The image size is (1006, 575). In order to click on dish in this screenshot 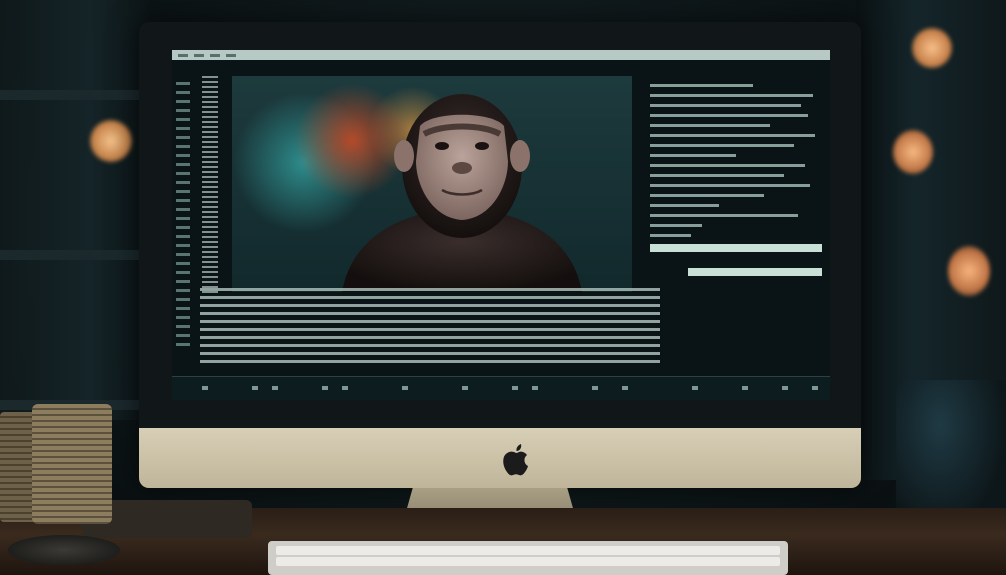, I will do `click(64, 550)`.